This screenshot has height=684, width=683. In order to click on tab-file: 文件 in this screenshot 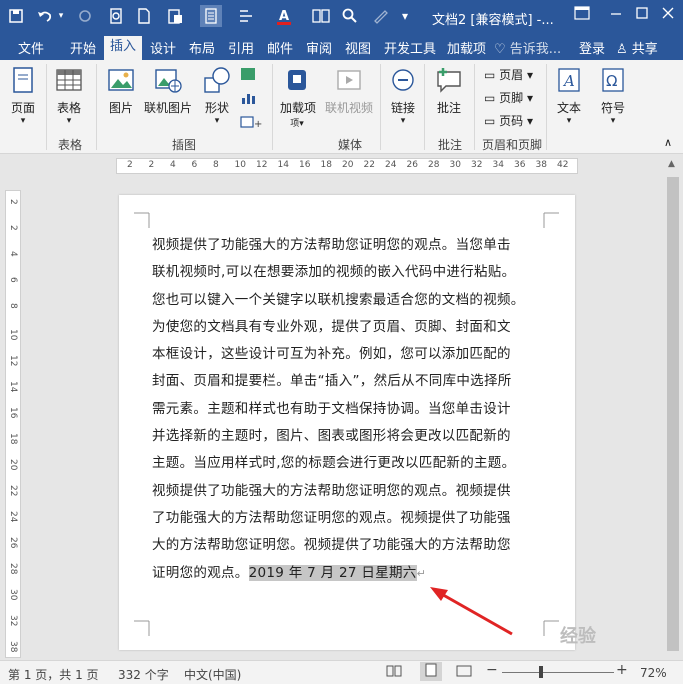, I will do `click(31, 47)`.